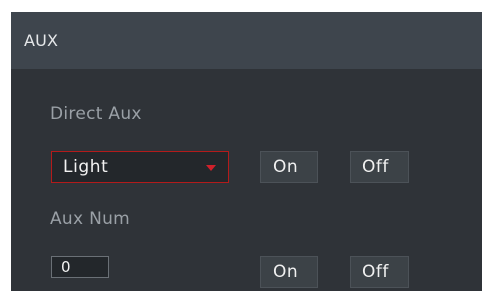 The width and height of the screenshot is (482, 291). What do you see at coordinates (86, 167) in the screenshot?
I see `direct-aux-selected-value: Light` at bounding box center [86, 167].